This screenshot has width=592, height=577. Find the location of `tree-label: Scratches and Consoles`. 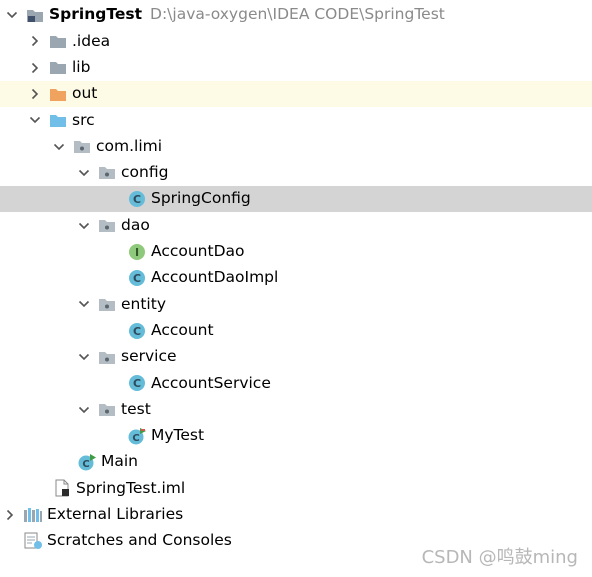

tree-label: Scratches and Consoles is located at coordinates (139, 540).